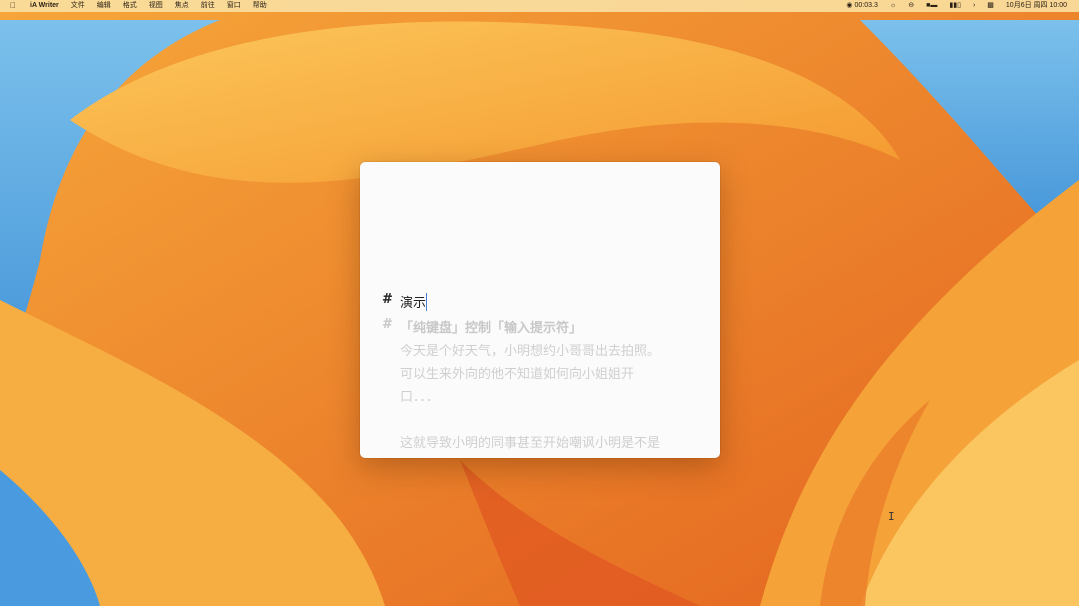 This screenshot has height=606, width=1079. What do you see at coordinates (911, 6) in the screenshot?
I see `menu-extra-icon: ⊖` at bounding box center [911, 6].